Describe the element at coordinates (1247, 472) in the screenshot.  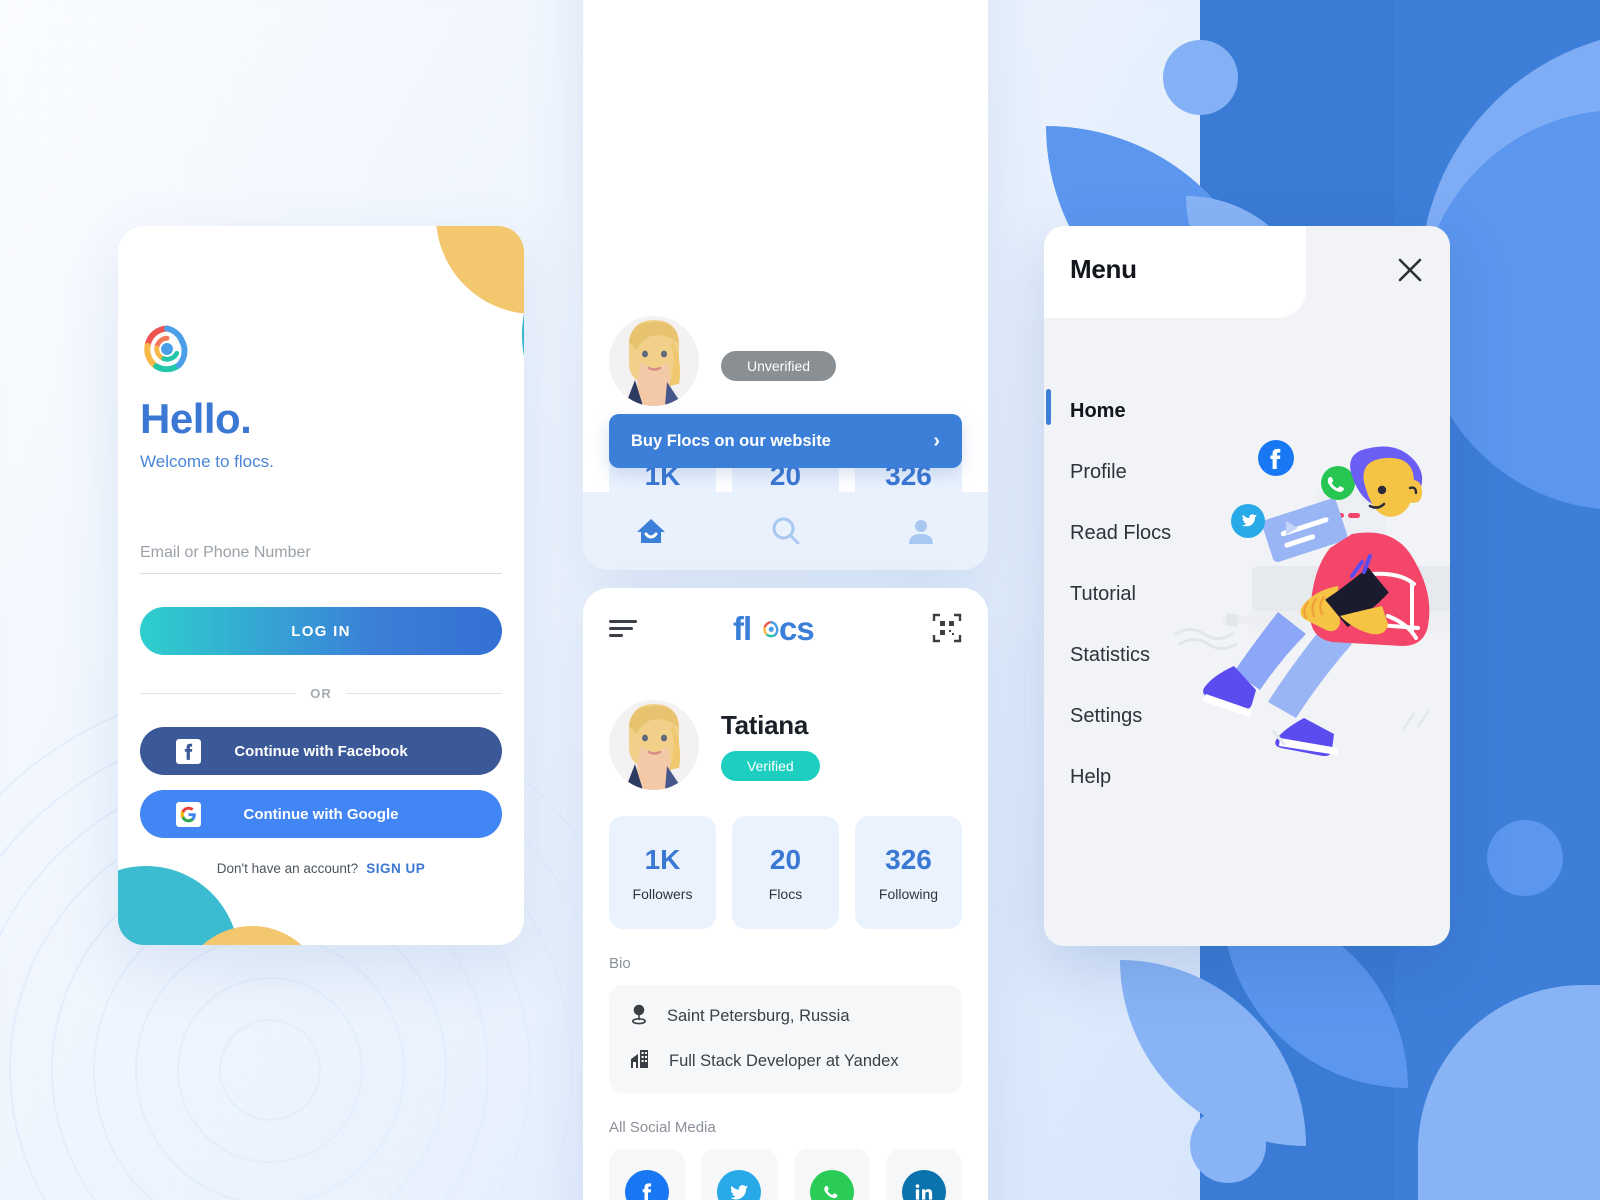
I see `menu-item-profile: Profile` at that location.